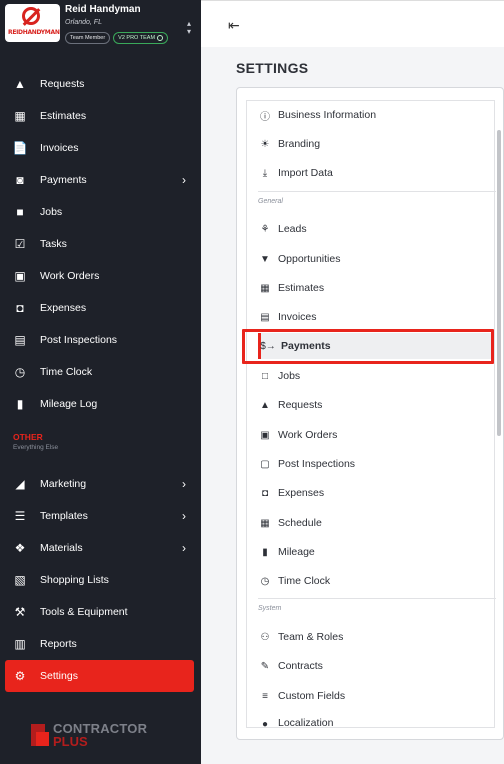  What do you see at coordinates (99, 276) in the screenshot?
I see `sidebar-item-work-orders: ▣ Work Orders` at bounding box center [99, 276].